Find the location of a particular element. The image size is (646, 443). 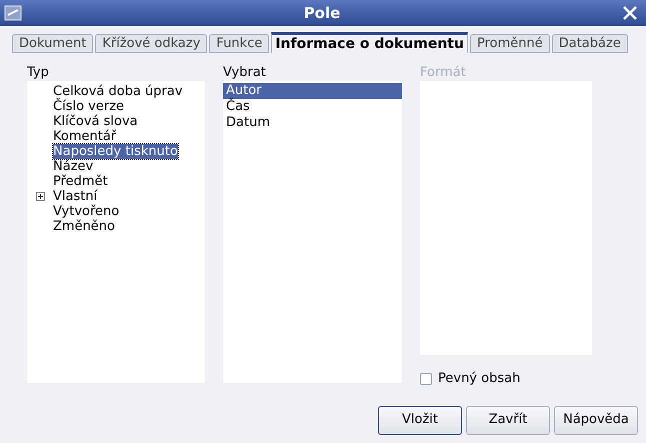

list-label: Formát is located at coordinates (443, 72).